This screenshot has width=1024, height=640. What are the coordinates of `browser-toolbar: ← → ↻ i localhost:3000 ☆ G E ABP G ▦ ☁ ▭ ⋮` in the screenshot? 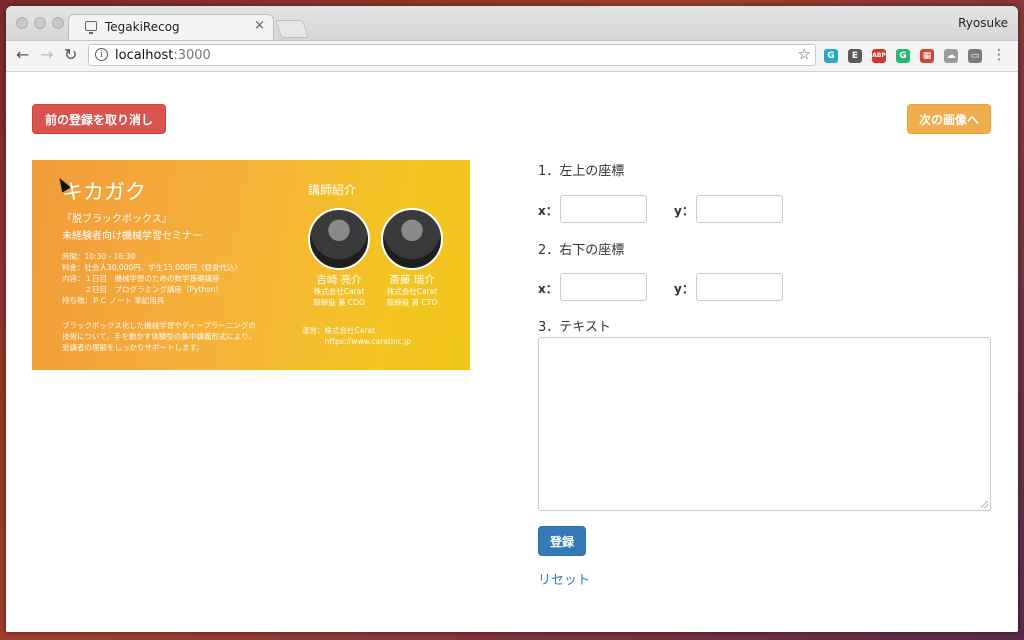 It's located at (512, 56).